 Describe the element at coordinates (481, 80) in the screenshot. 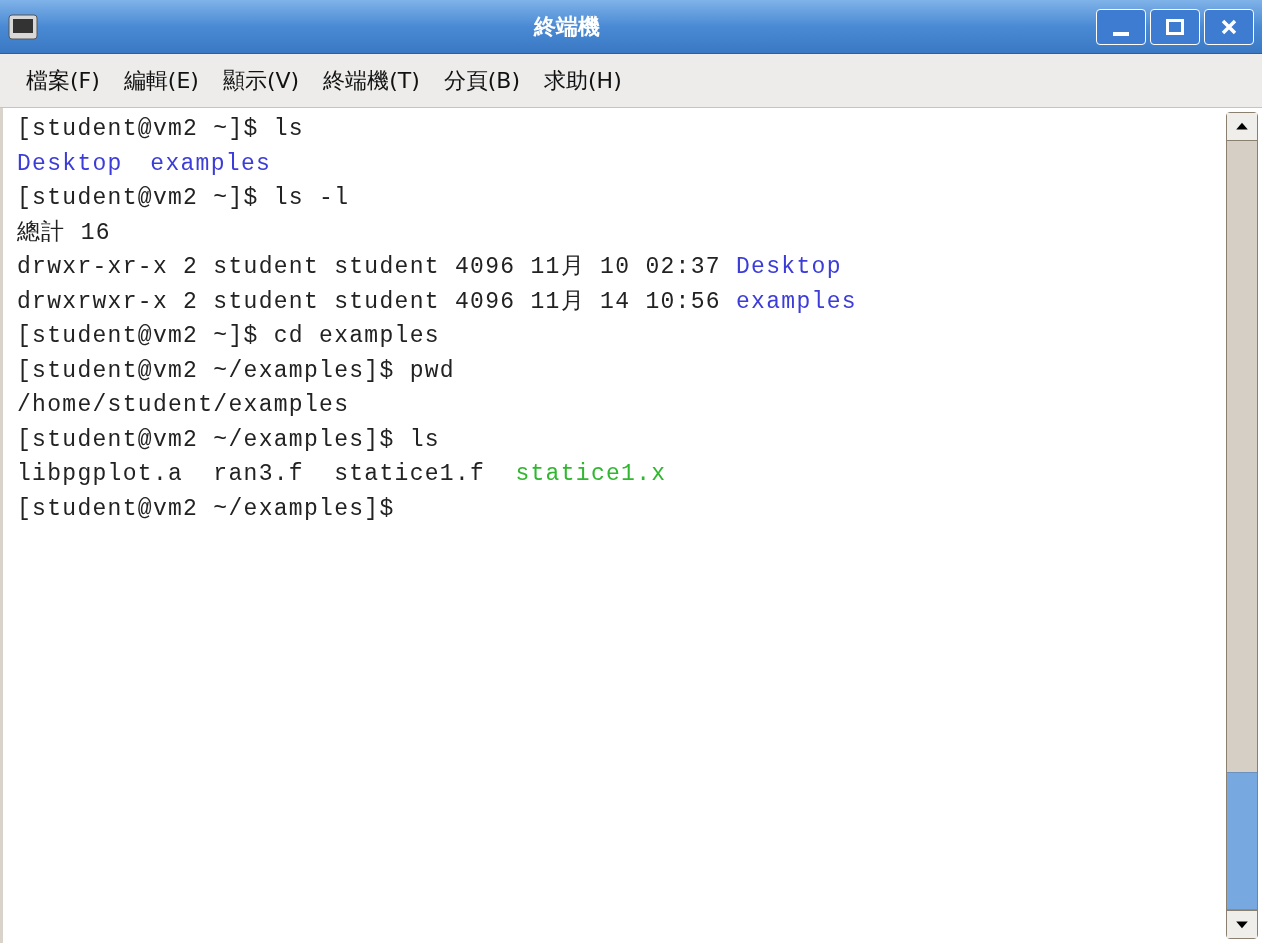

I see `menu-item: 分頁(B)` at that location.